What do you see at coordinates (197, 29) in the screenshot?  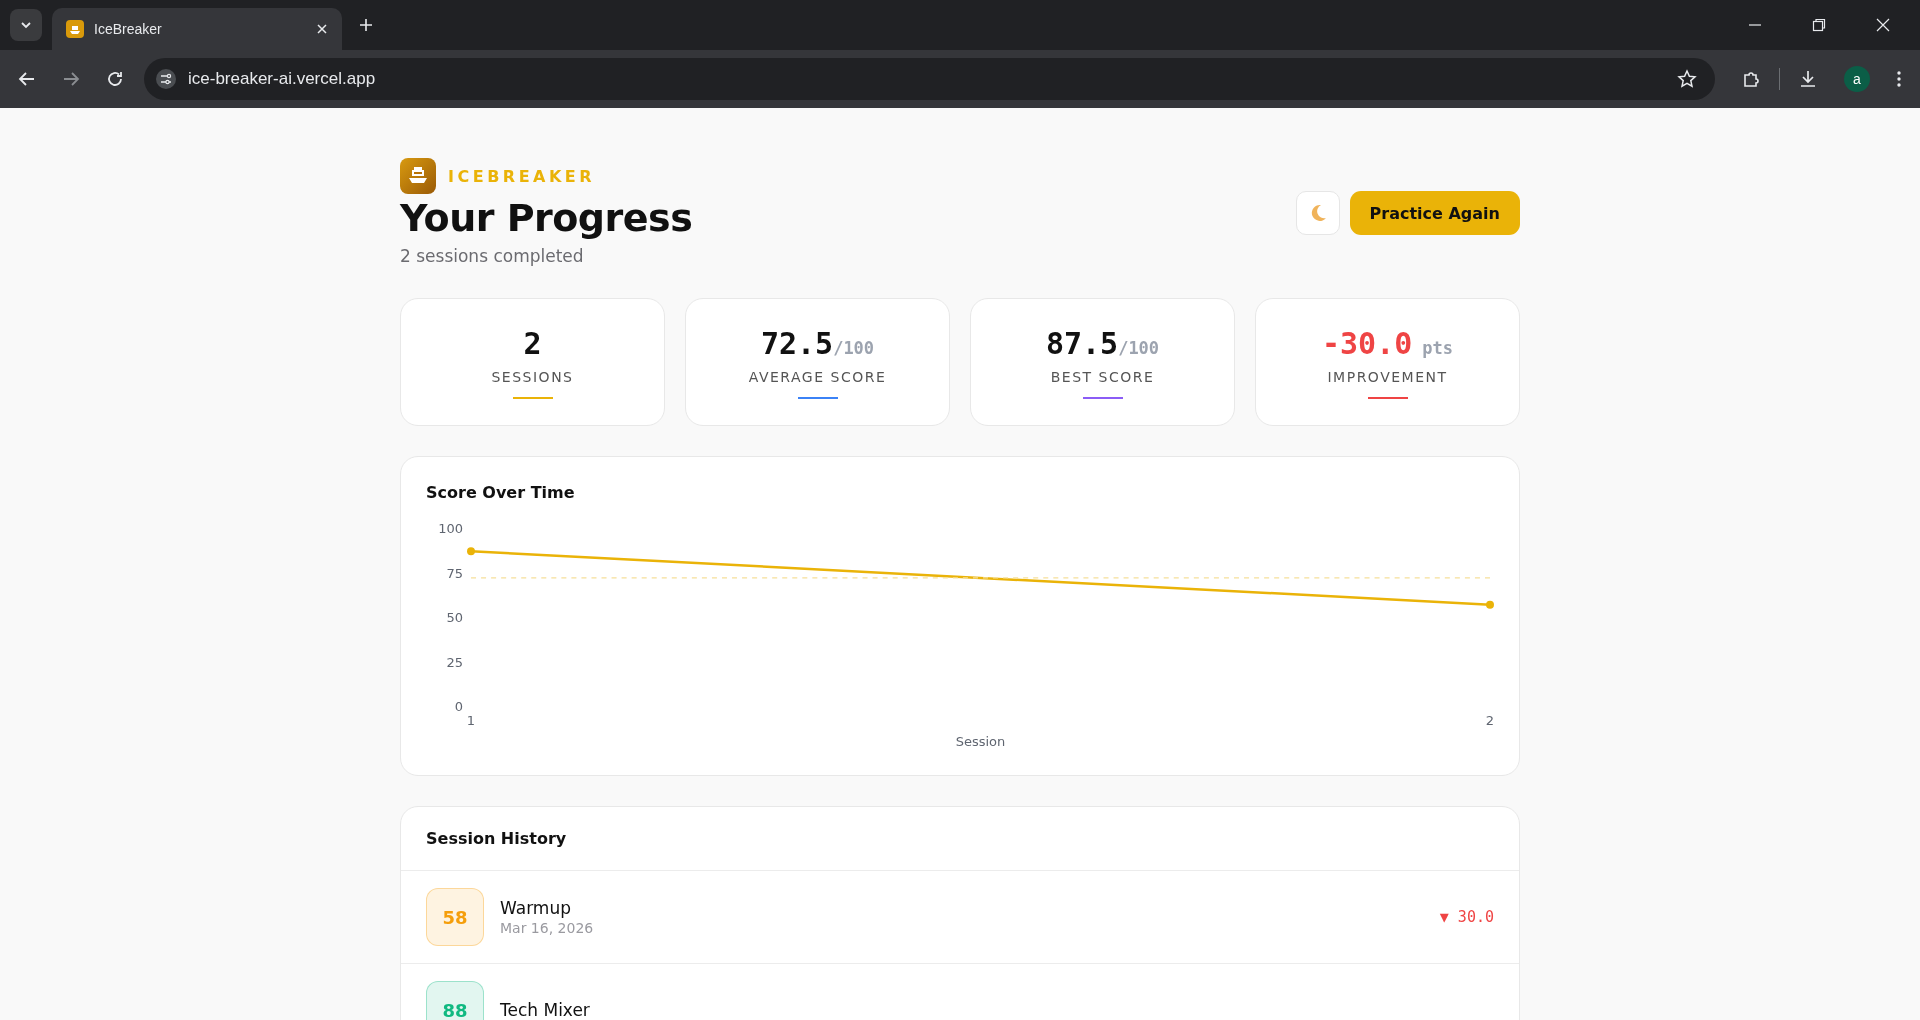 I see `browser-tab: IceBreaker` at bounding box center [197, 29].